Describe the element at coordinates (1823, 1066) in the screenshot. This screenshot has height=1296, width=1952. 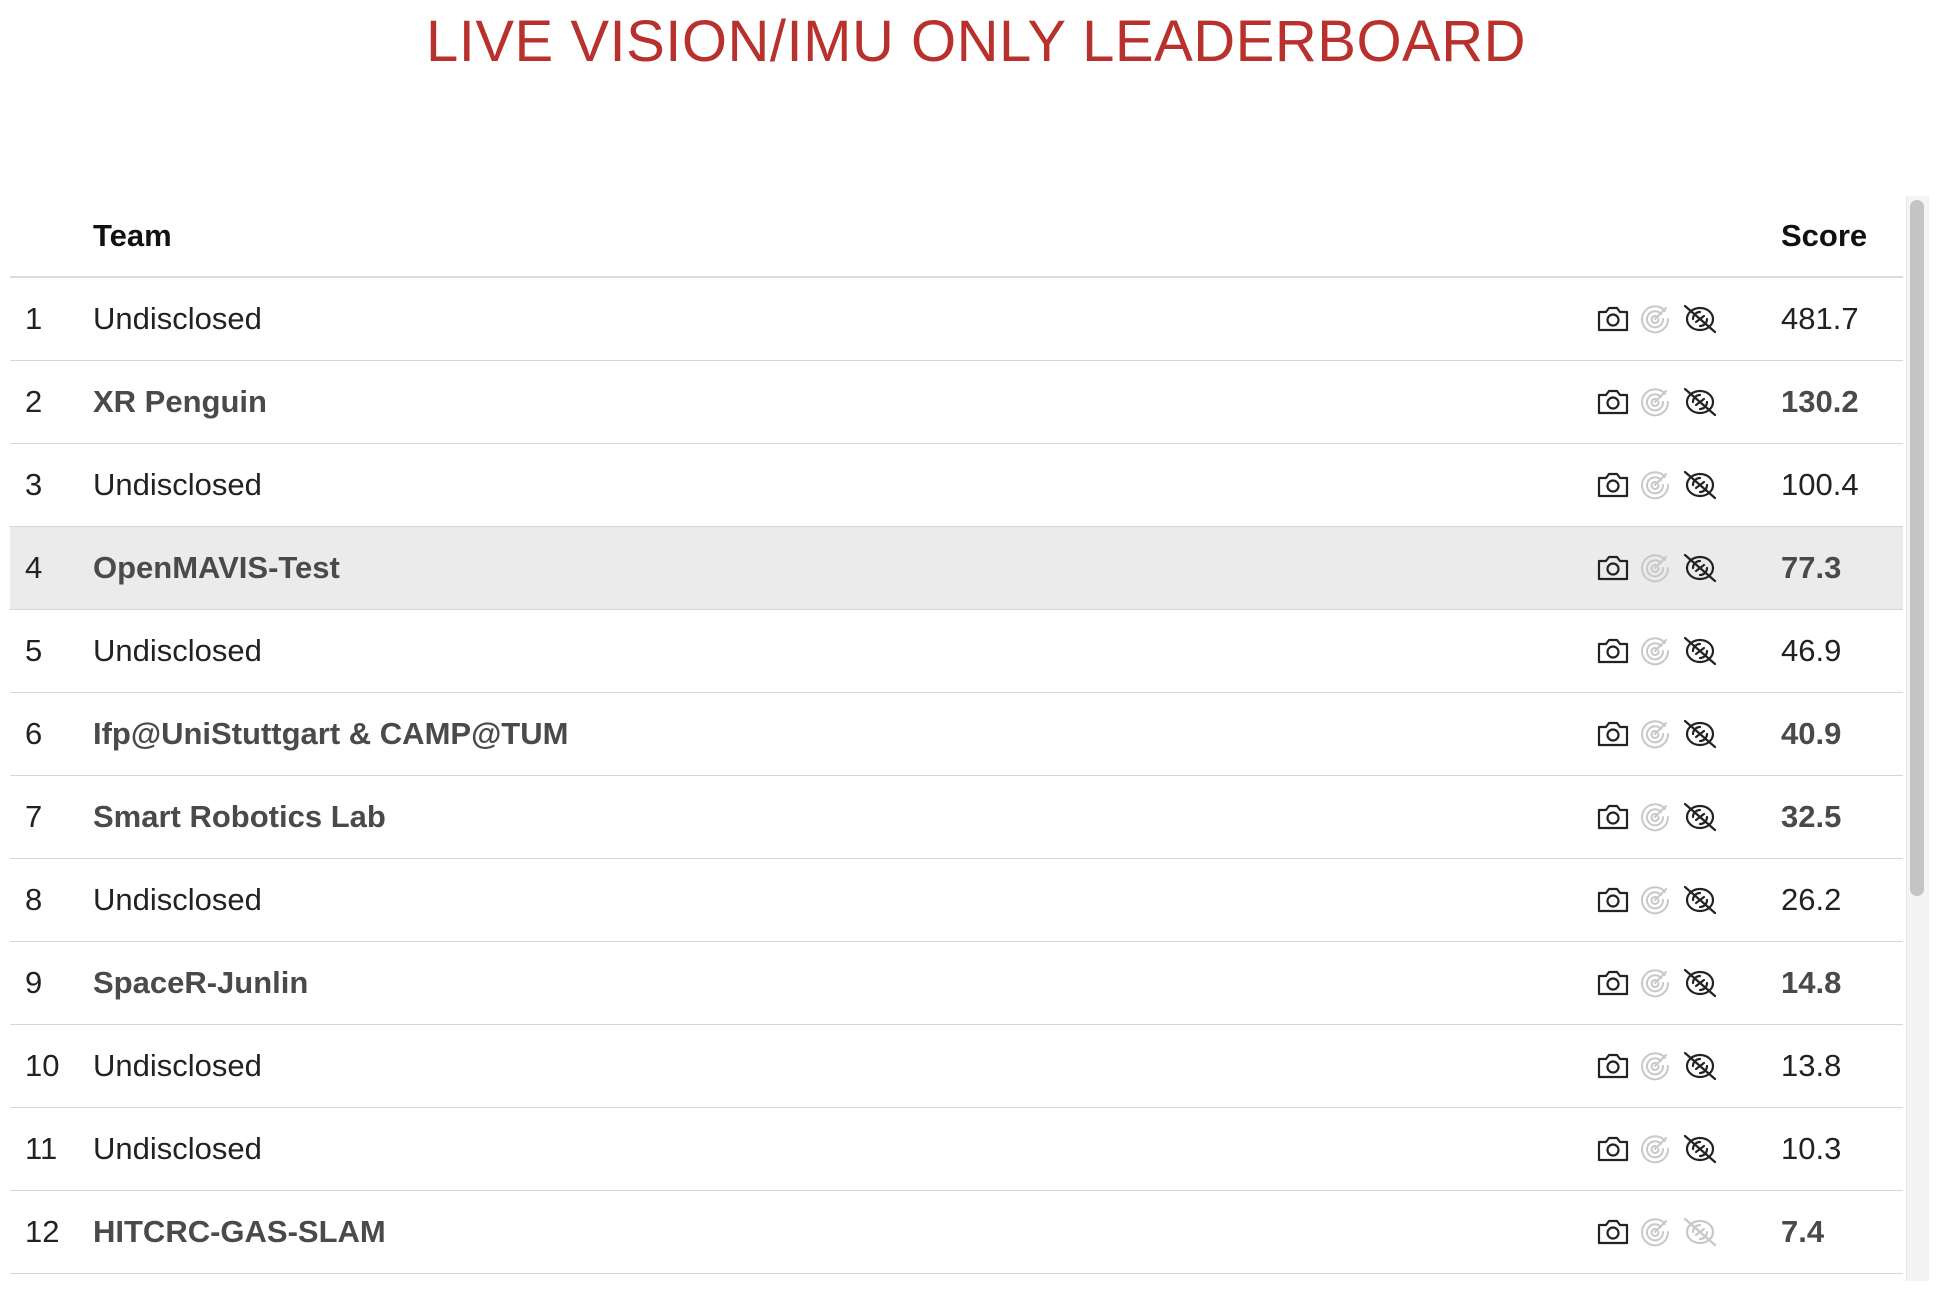
I see `score-cell: 13.8` at that location.